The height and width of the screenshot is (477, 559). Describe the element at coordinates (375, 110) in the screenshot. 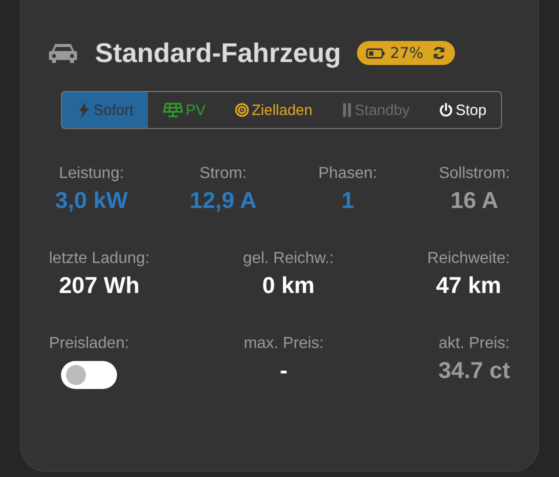

I see `mode-button: Standby` at that location.